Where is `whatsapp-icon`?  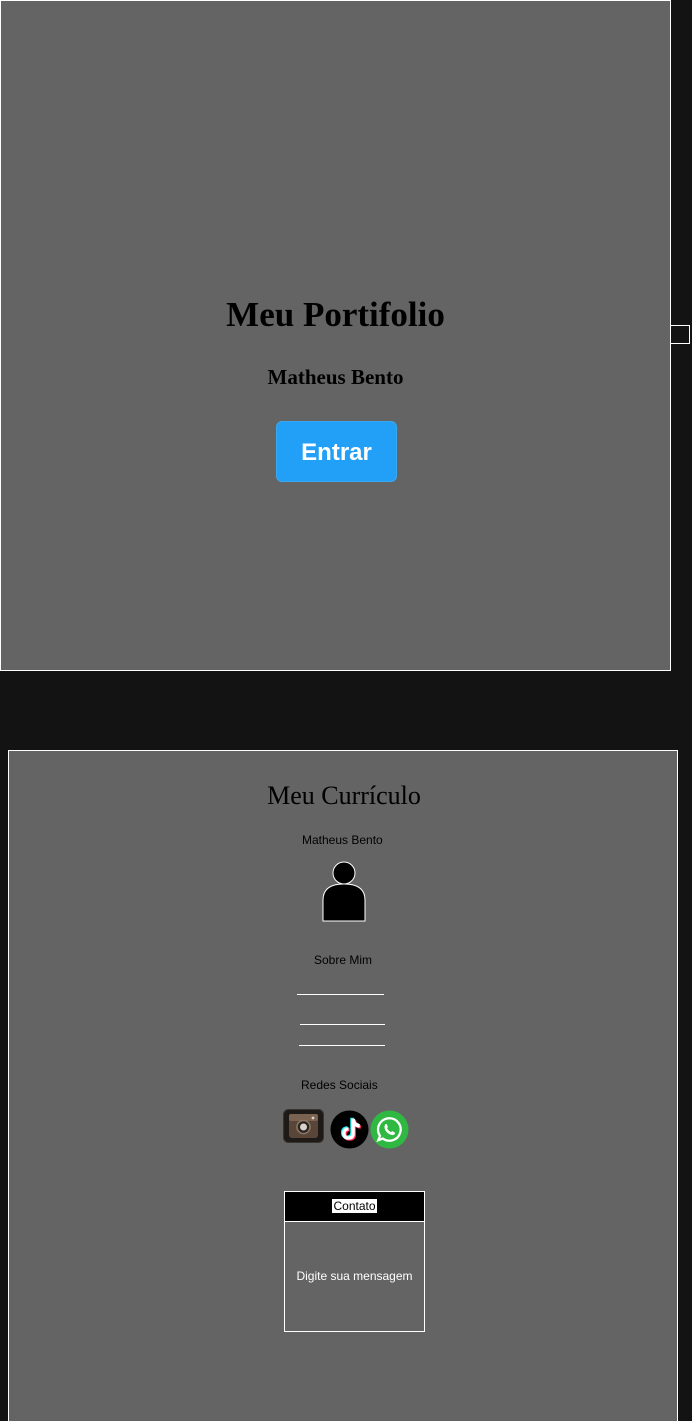 whatsapp-icon is located at coordinates (389, 1129).